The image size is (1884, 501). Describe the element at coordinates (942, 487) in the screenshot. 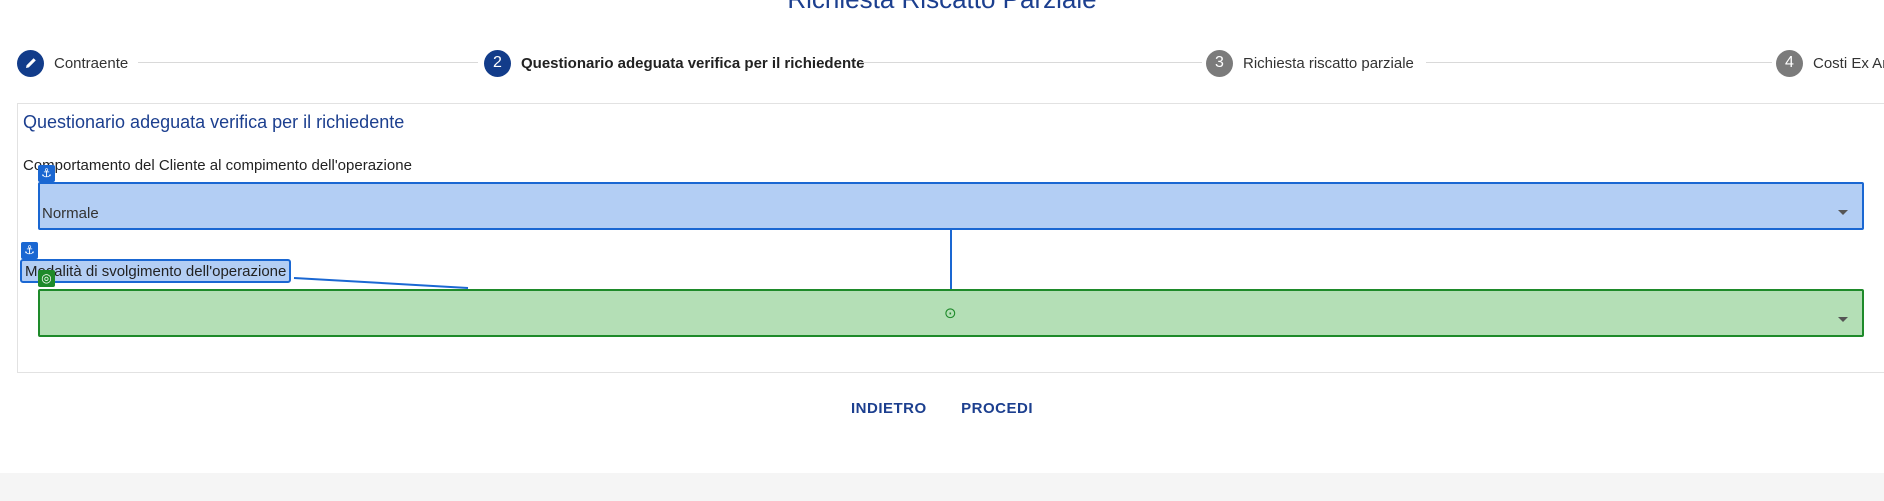

I see `footer` at that location.